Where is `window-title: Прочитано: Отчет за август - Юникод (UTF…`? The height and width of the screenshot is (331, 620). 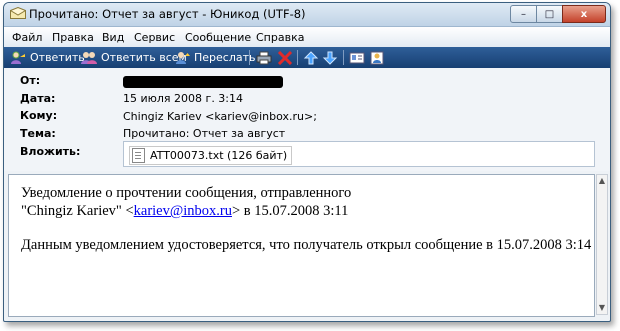
window-title: Прочитано: Отчет за август - Юникод (UTF… is located at coordinates (167, 14).